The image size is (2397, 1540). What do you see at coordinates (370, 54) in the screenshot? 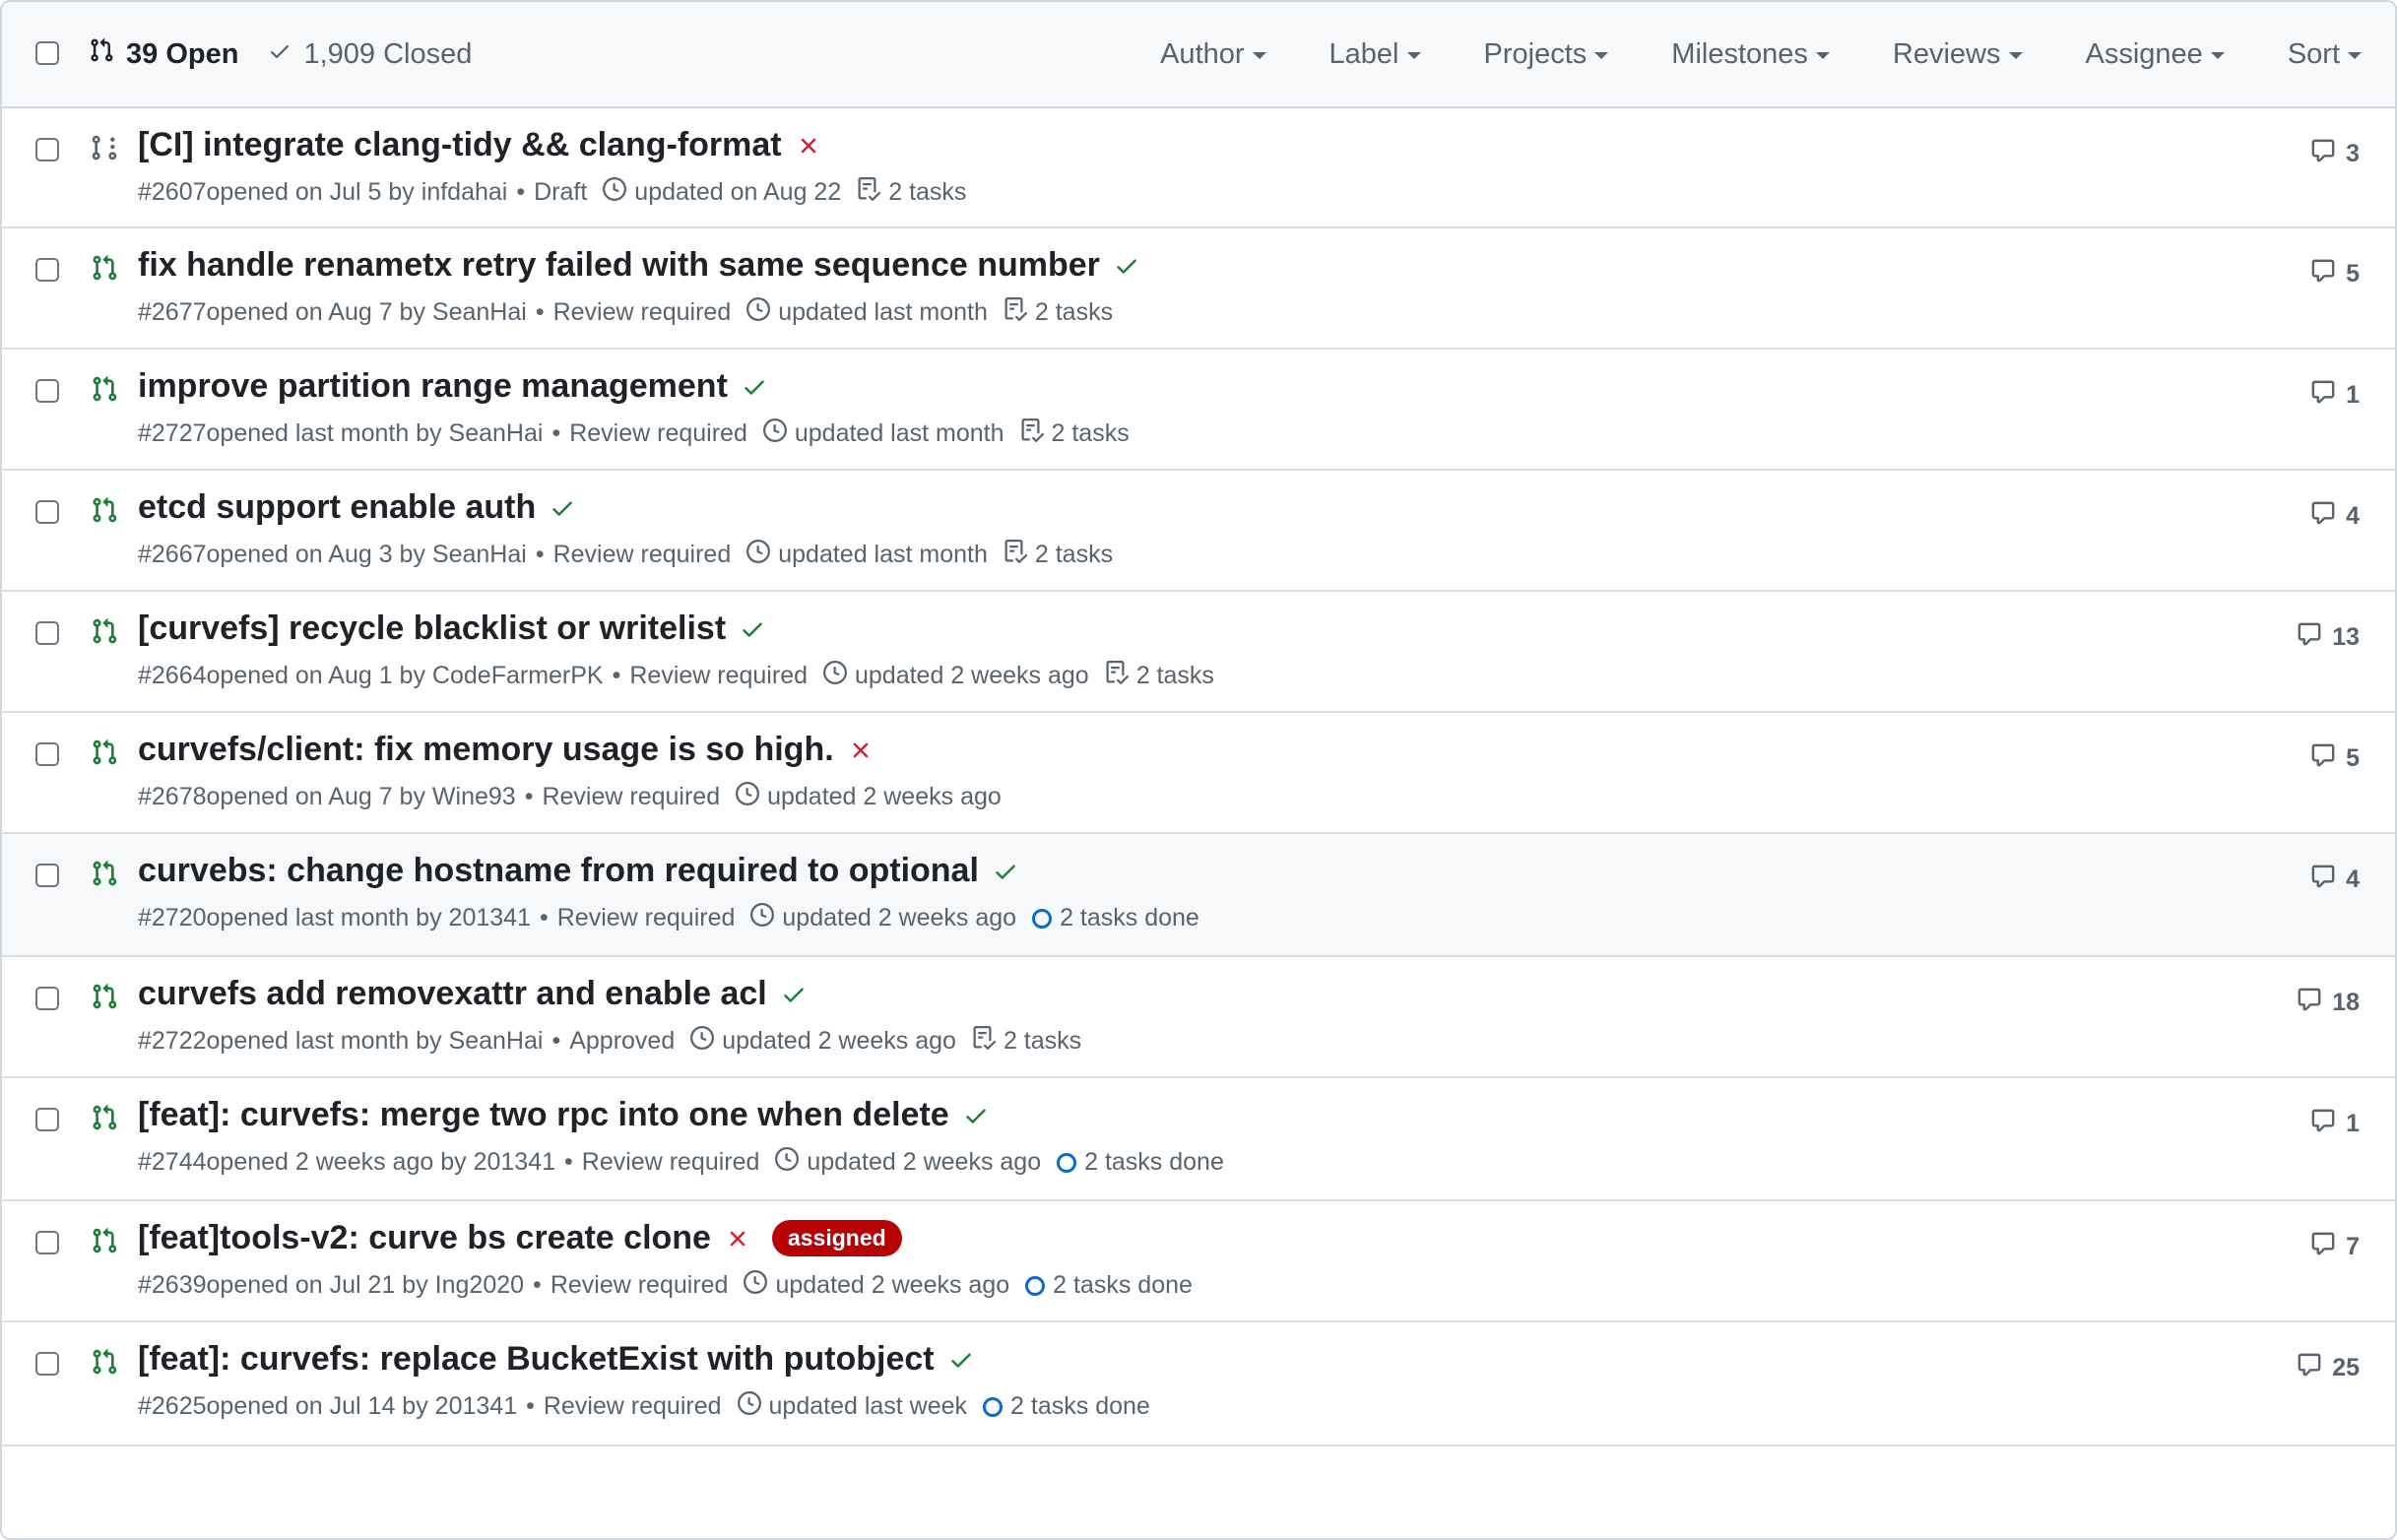
I see `closed-filter-button: 1,909 Closed` at bounding box center [370, 54].